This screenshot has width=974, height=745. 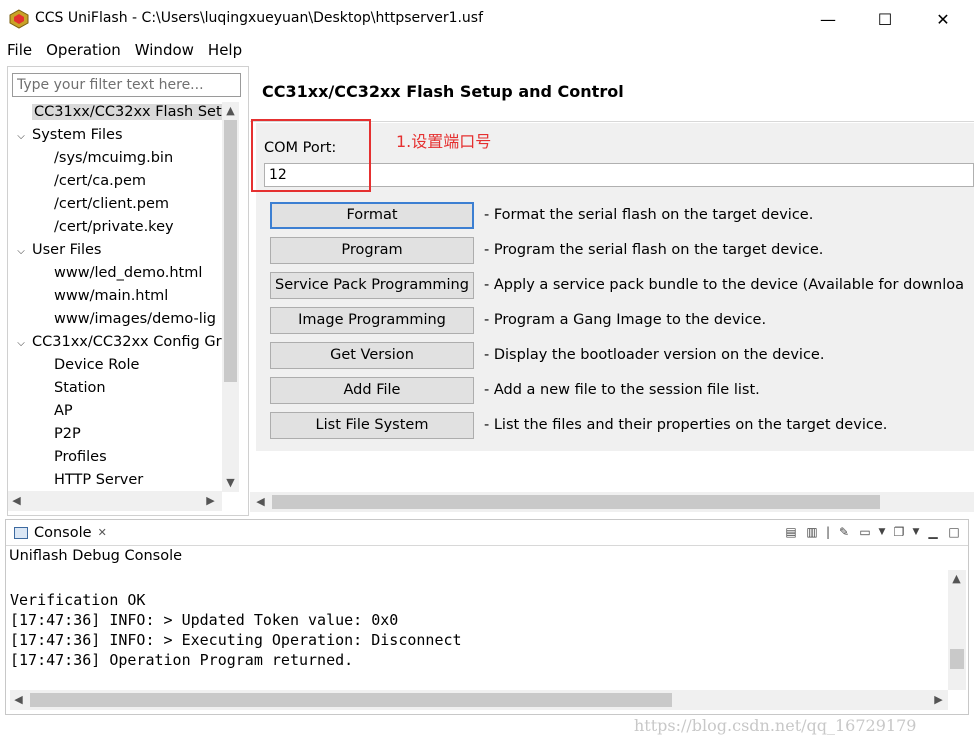 What do you see at coordinates (954, 532) in the screenshot?
I see `maximize-view-icon: □` at bounding box center [954, 532].